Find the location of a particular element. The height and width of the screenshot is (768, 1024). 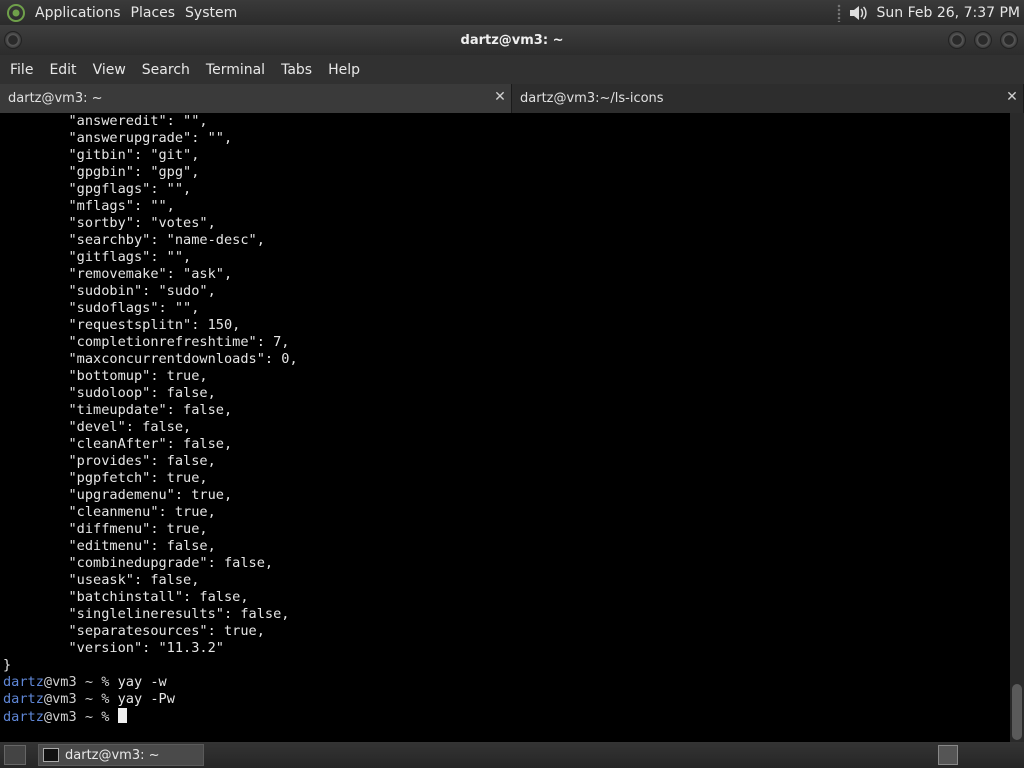

terminal-line: "devel": false, is located at coordinates (97, 427).